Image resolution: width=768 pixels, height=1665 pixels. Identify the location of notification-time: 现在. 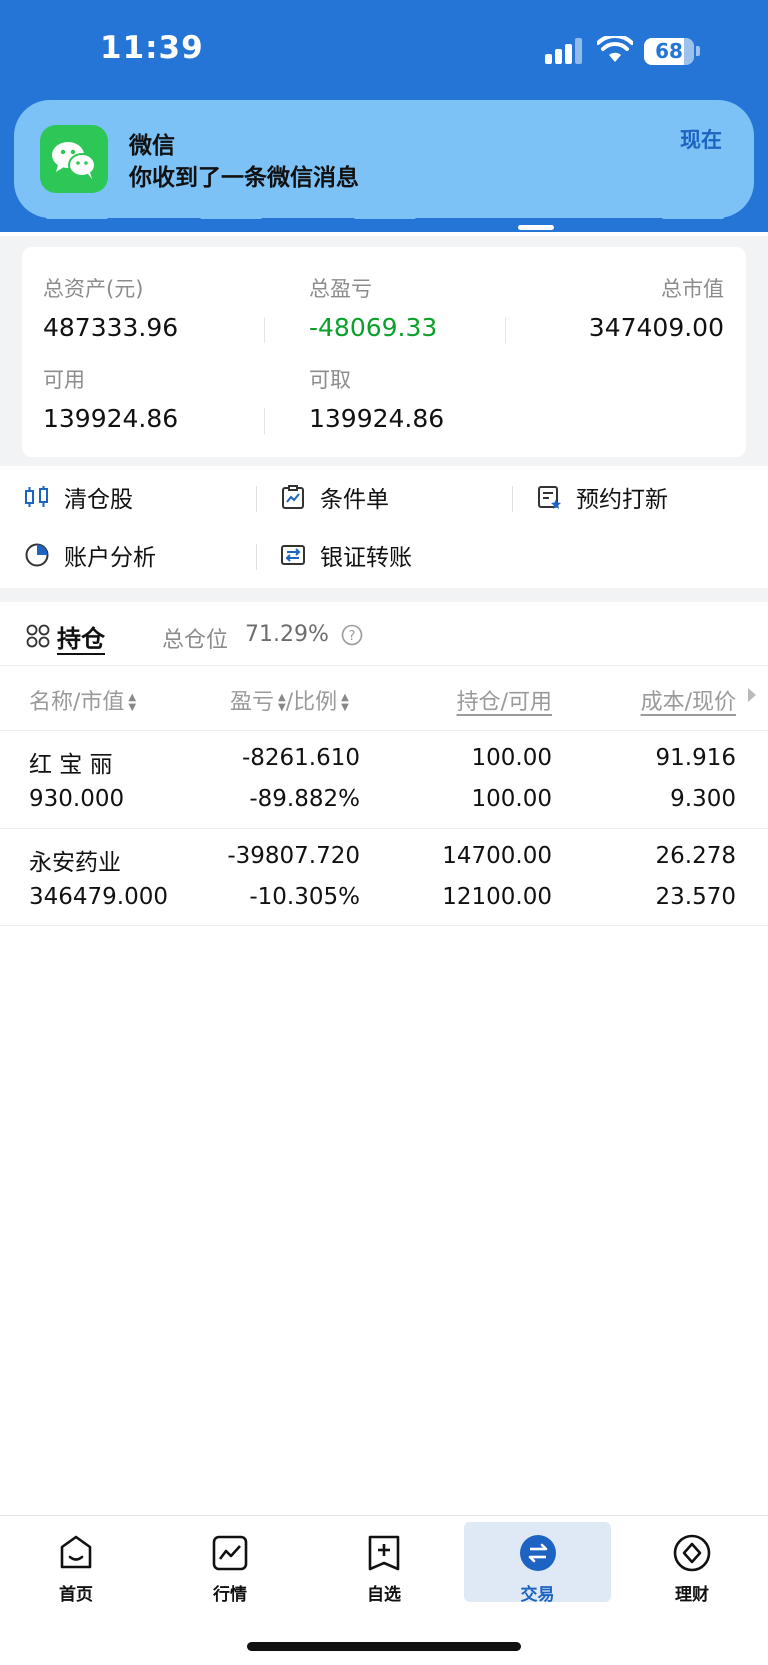
(701, 140).